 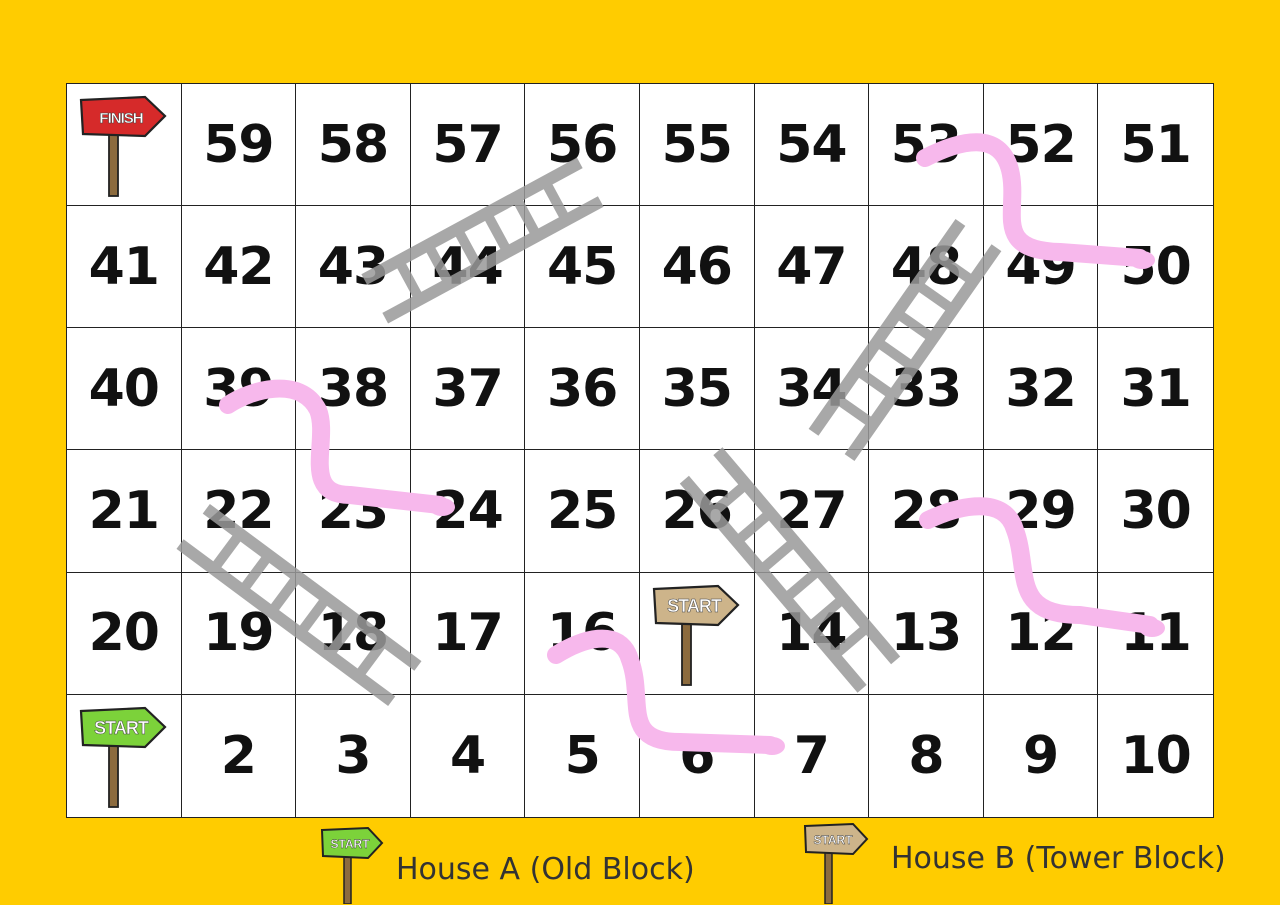 I want to click on board-cell-58: 58, so click(x=353, y=145).